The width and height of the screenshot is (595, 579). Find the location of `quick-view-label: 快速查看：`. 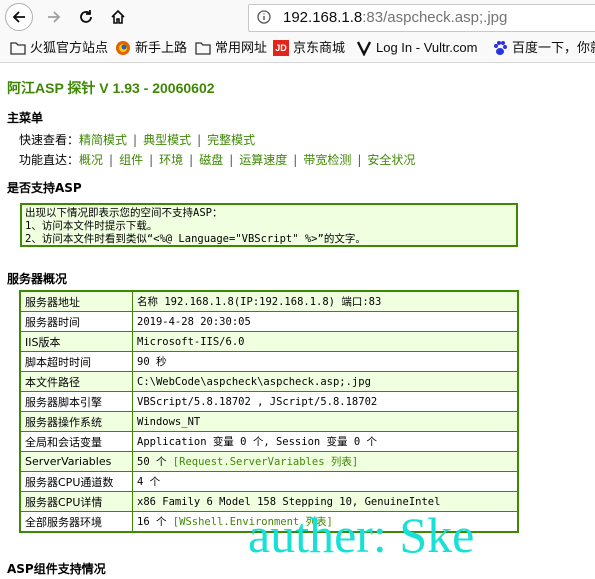

quick-view-label: 快速查看： is located at coordinates (49, 140).